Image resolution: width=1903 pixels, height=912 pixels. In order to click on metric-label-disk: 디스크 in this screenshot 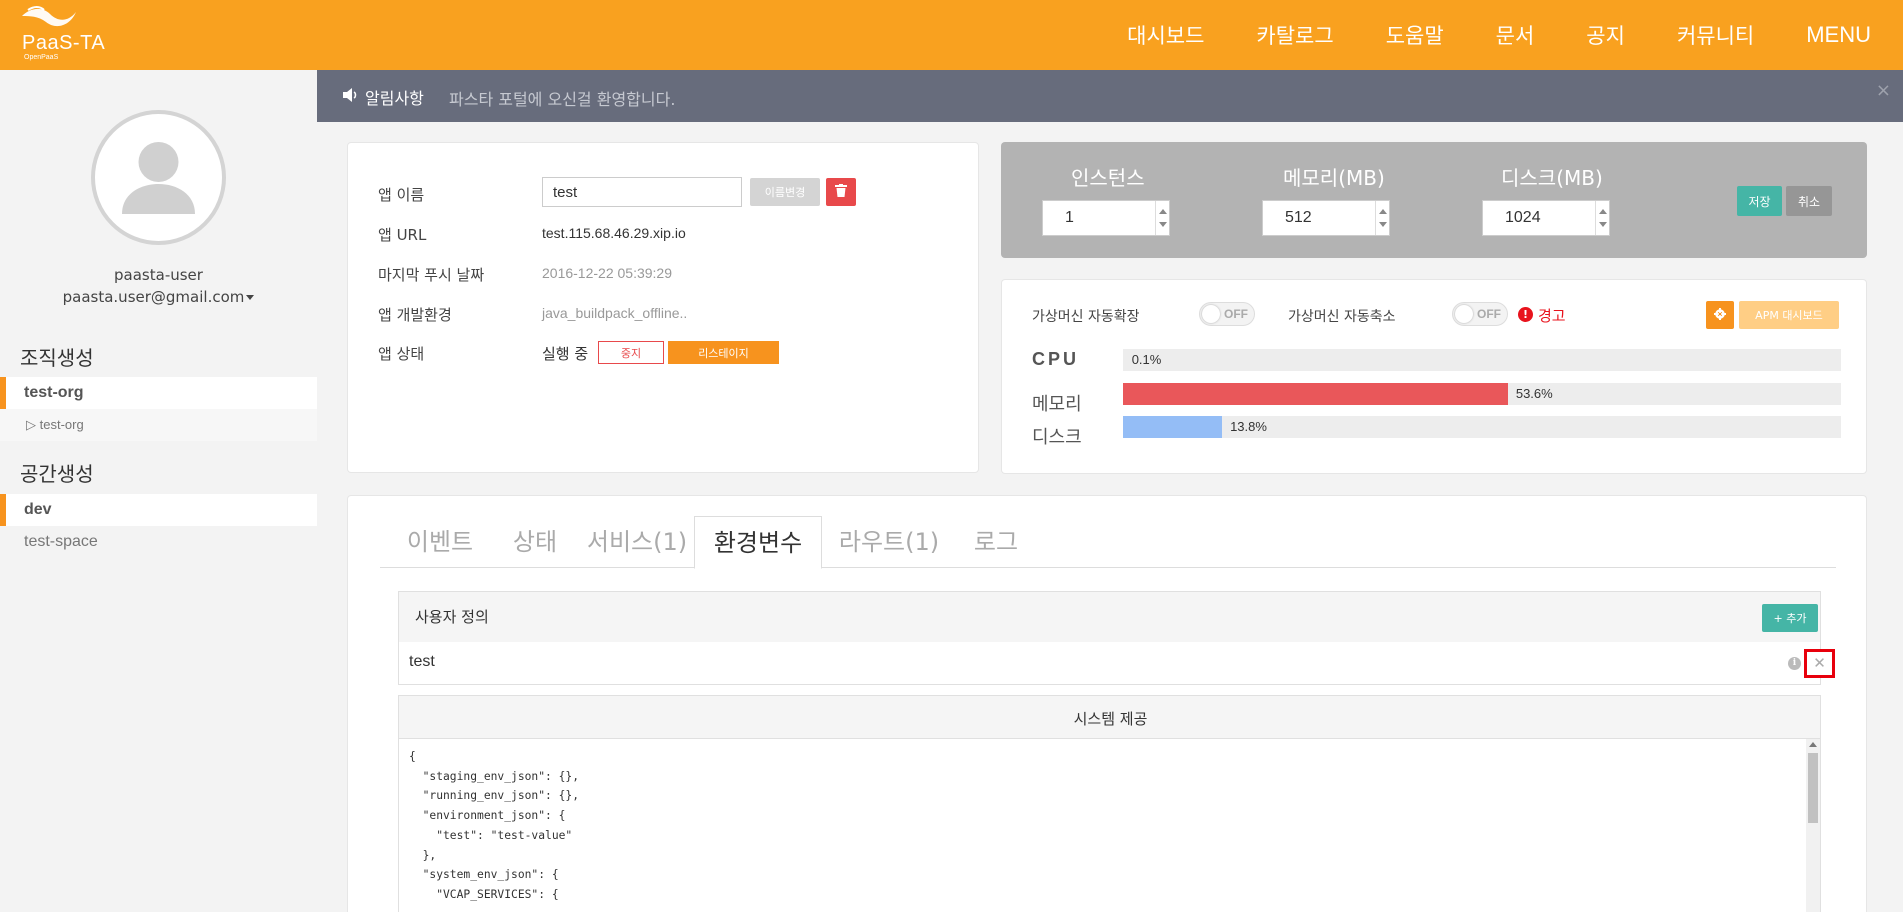, I will do `click(1057, 437)`.